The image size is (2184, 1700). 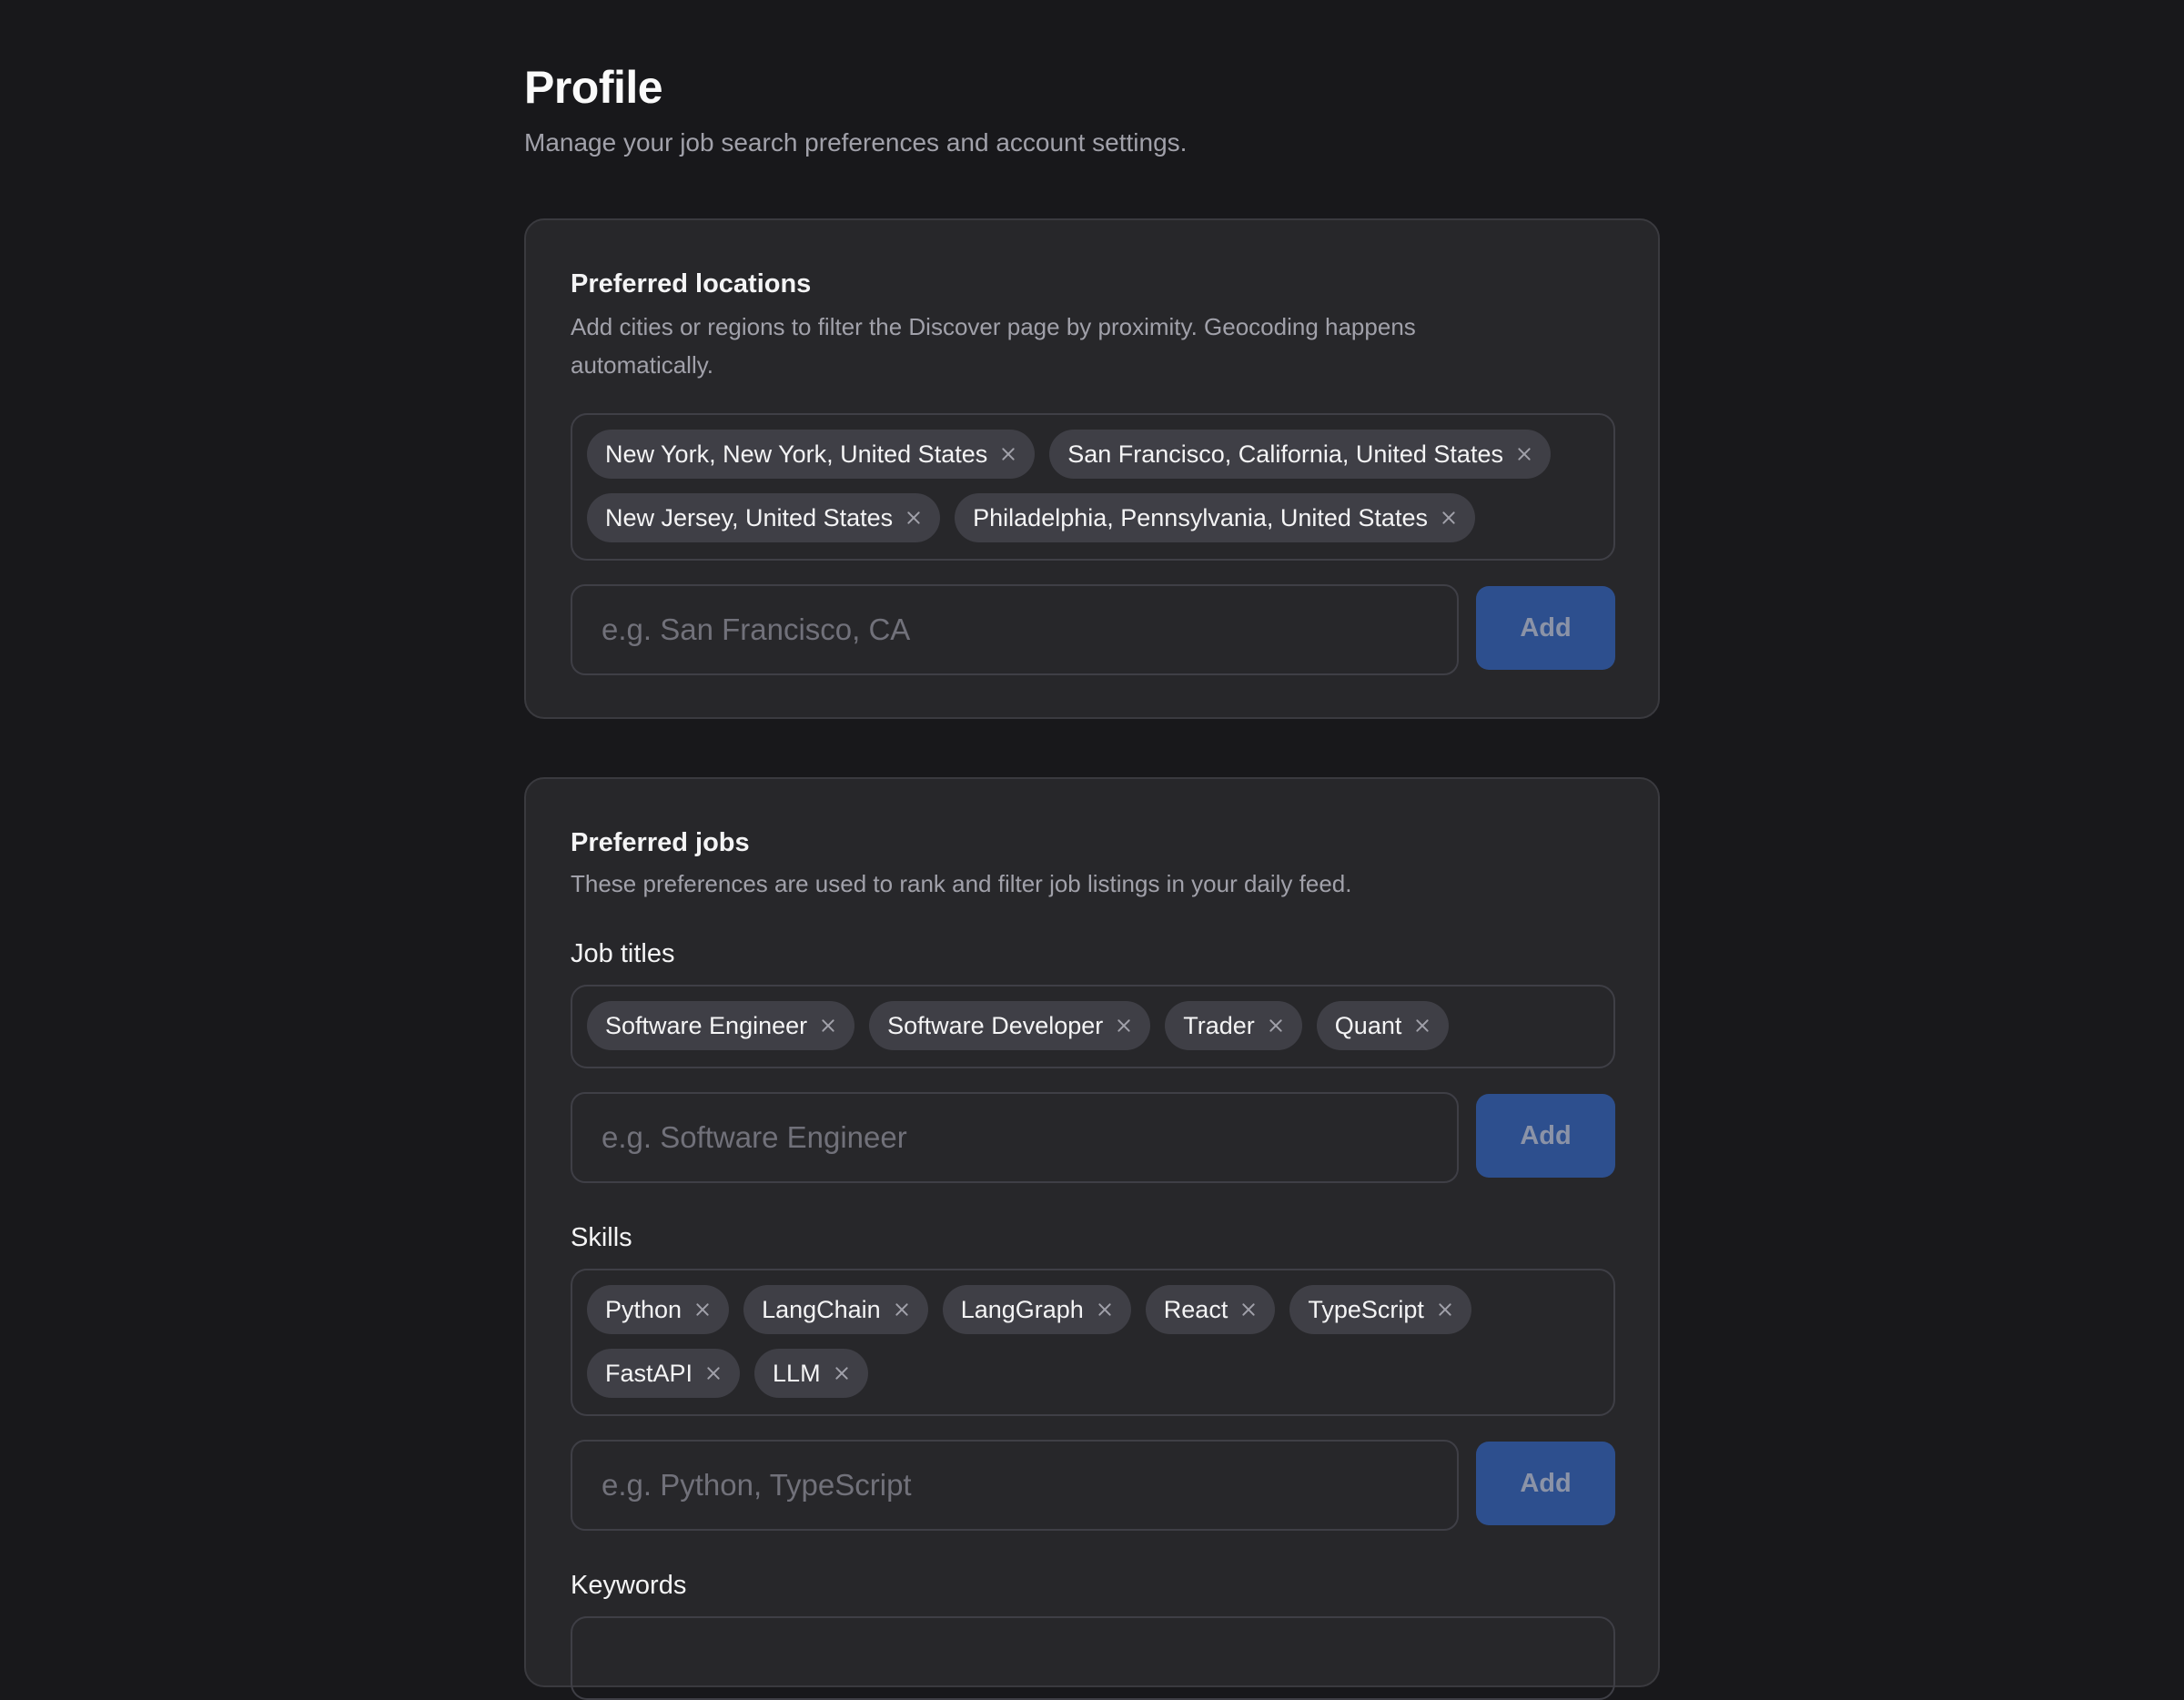 What do you see at coordinates (691, 284) in the screenshot?
I see `card-title: Preferred locations` at bounding box center [691, 284].